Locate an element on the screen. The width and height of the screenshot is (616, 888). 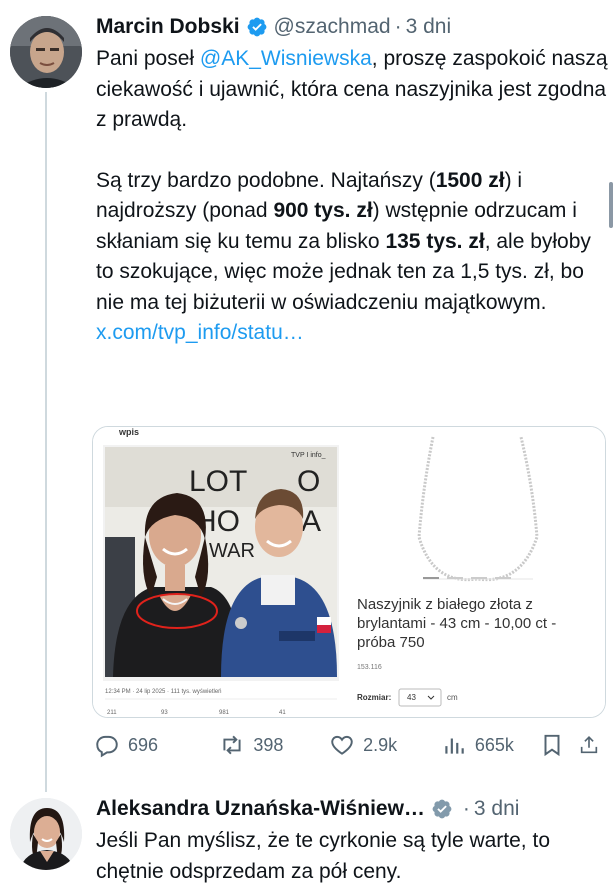
bookmark-button is located at coordinates (558, 745).